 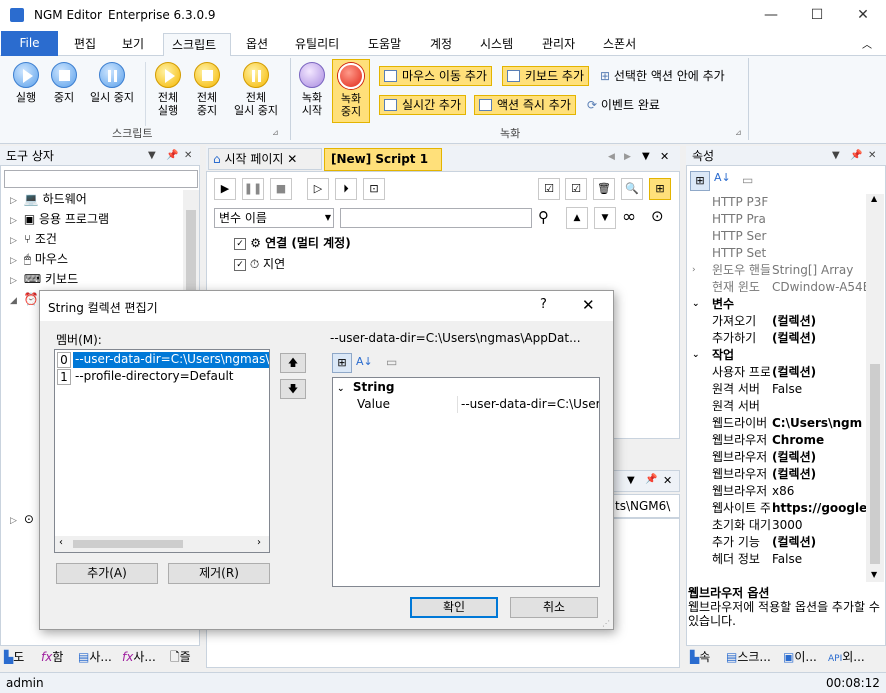 I want to click on collapse-icon: ⌄, so click(x=696, y=355).